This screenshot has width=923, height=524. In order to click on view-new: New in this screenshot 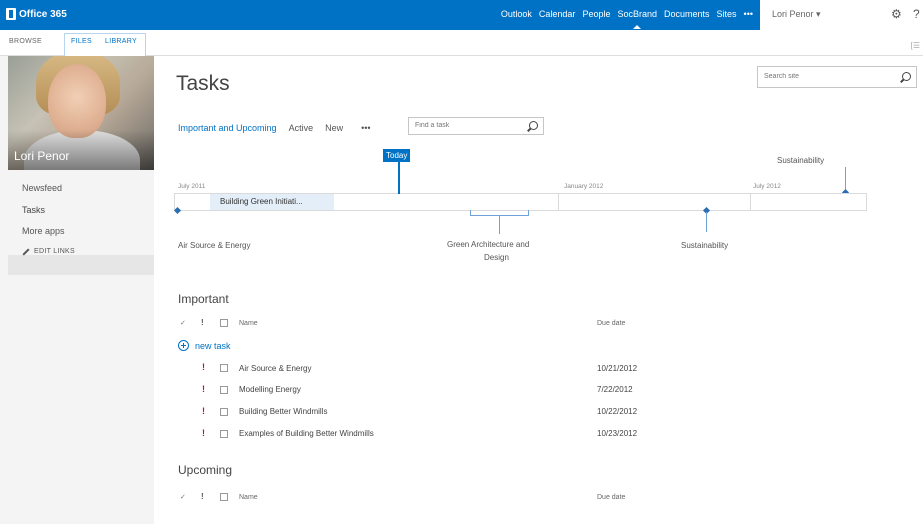, I will do `click(334, 128)`.